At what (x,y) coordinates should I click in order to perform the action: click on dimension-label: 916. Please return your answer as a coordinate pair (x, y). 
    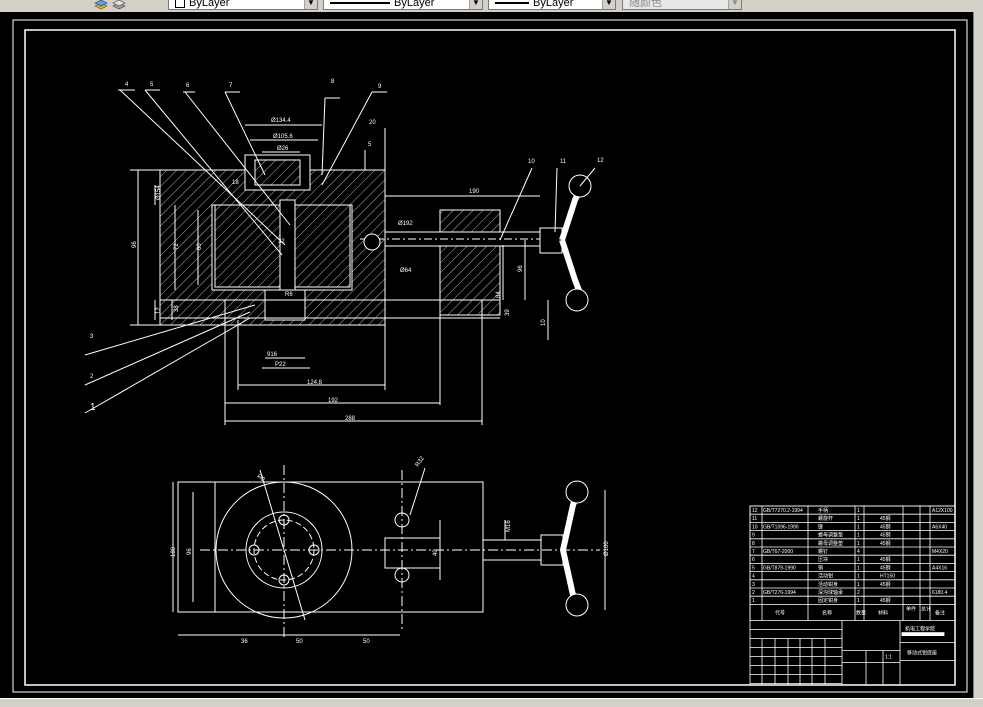
    Looking at the image, I should click on (272, 355).